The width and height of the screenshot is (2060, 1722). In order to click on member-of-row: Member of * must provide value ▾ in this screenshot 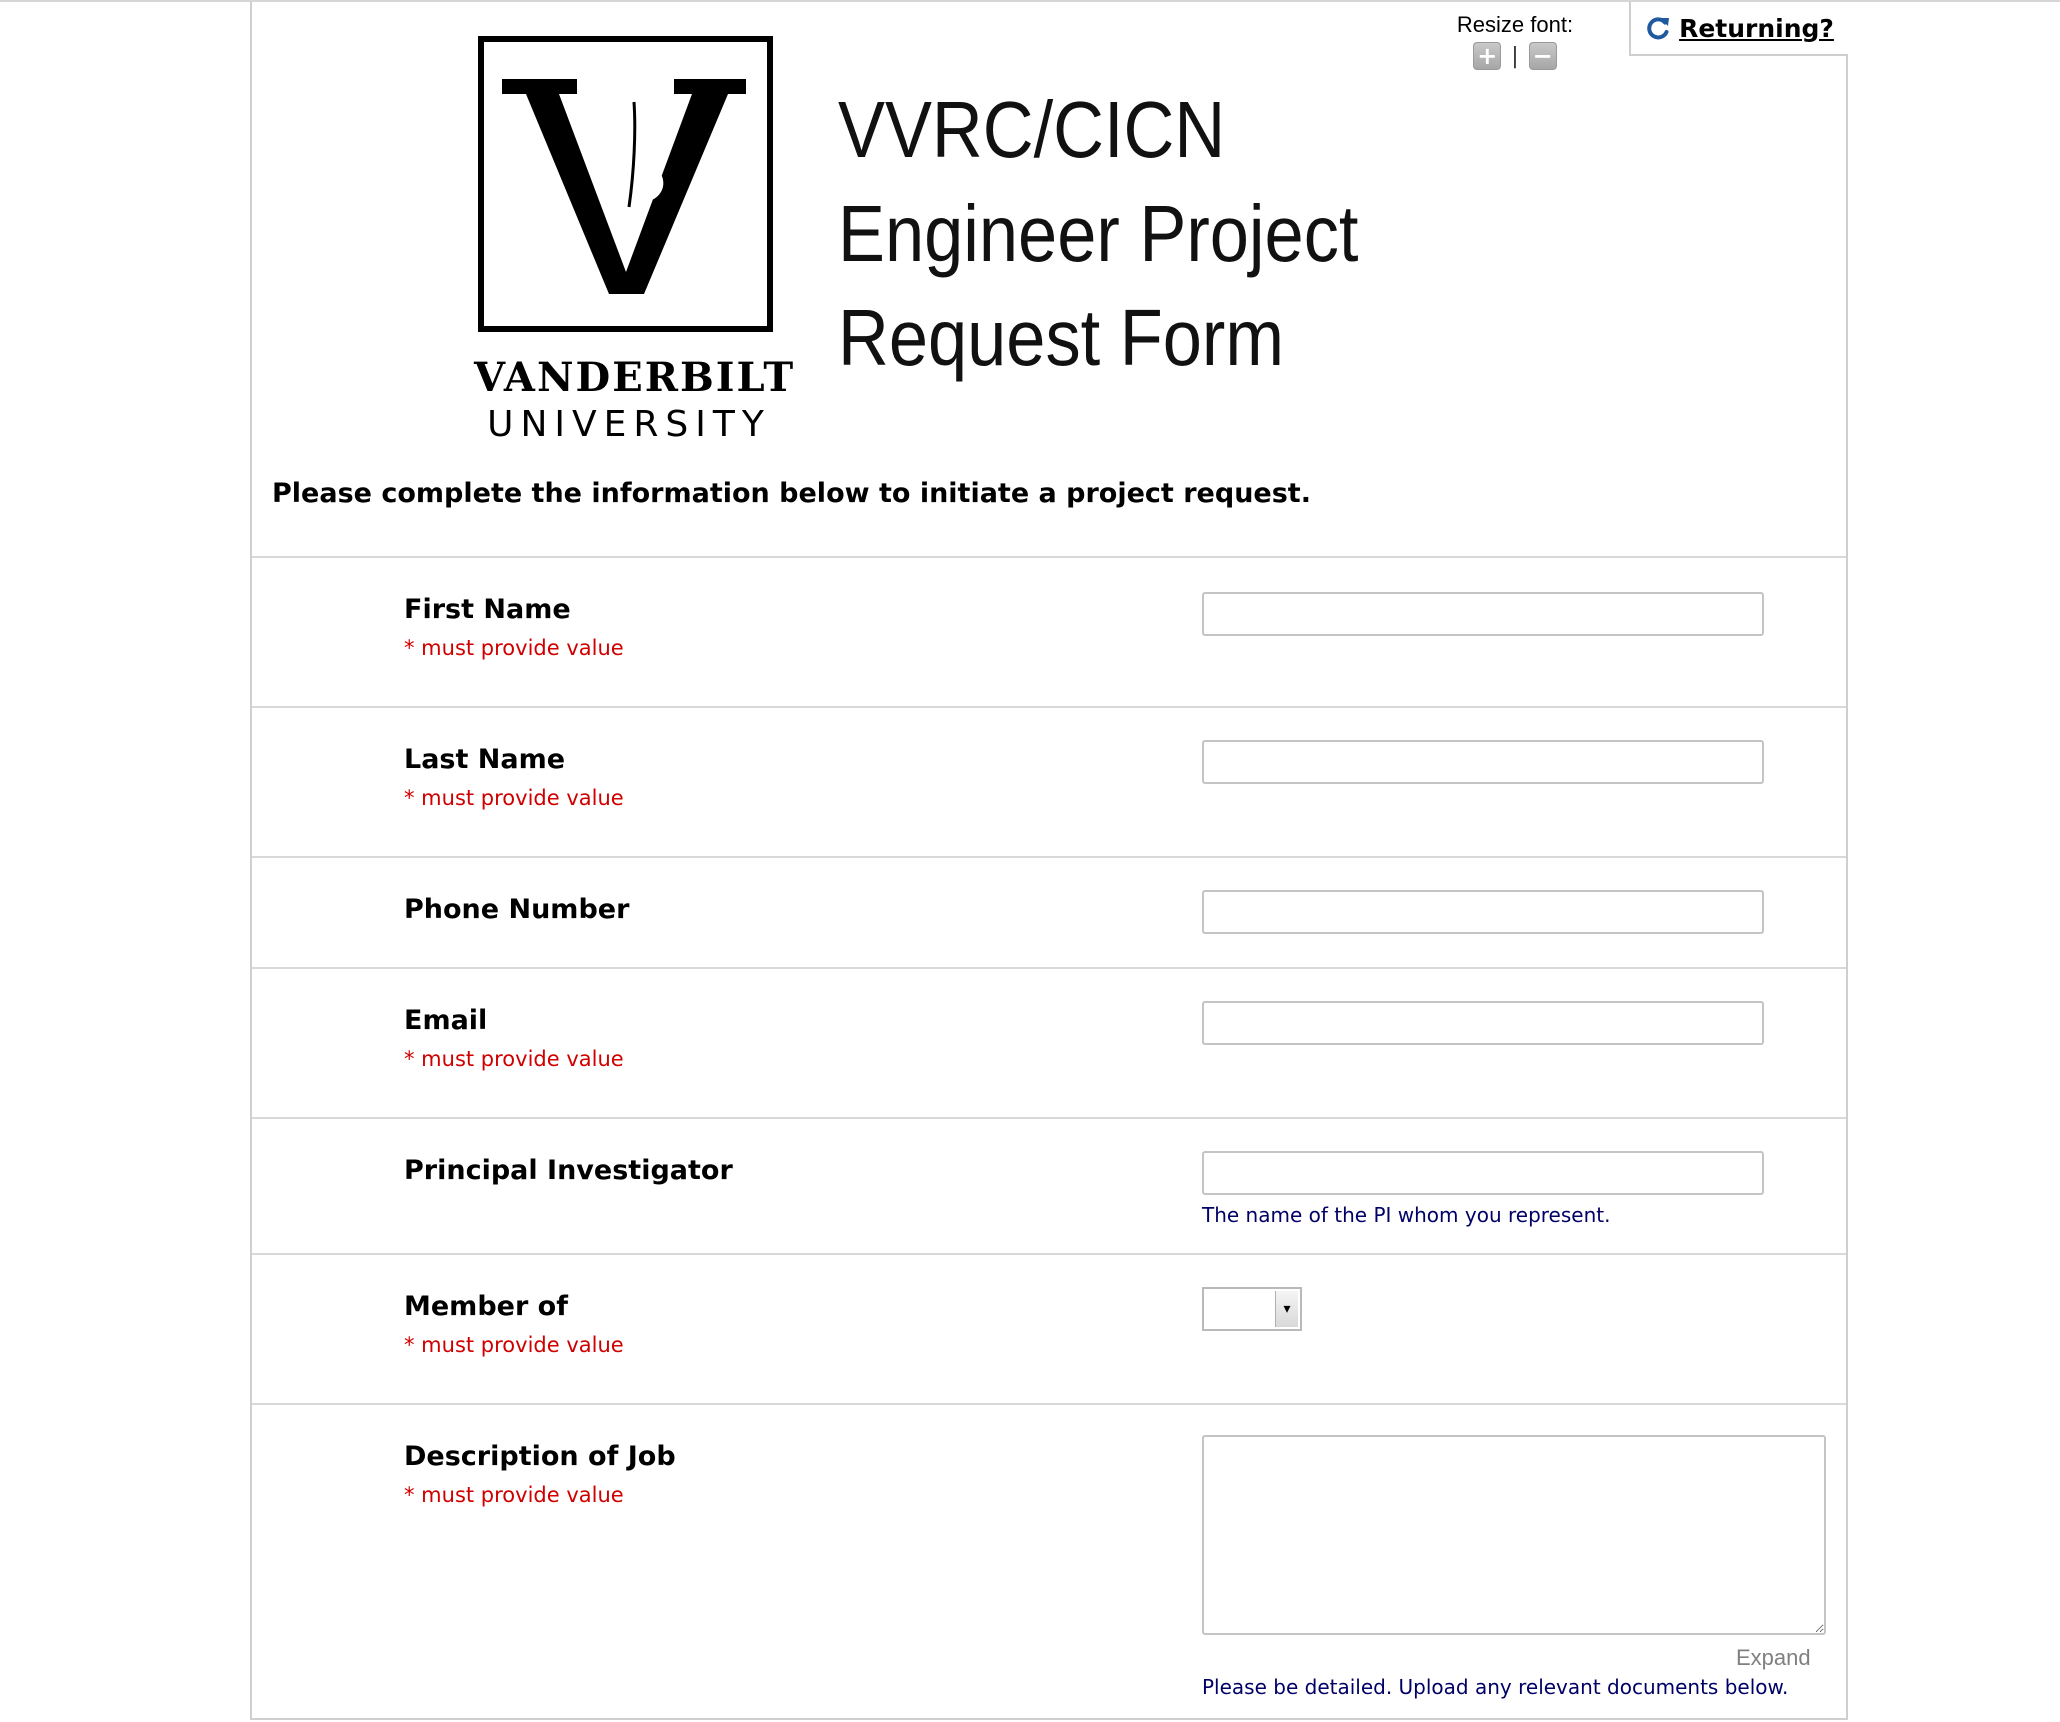, I will do `click(1049, 1328)`.